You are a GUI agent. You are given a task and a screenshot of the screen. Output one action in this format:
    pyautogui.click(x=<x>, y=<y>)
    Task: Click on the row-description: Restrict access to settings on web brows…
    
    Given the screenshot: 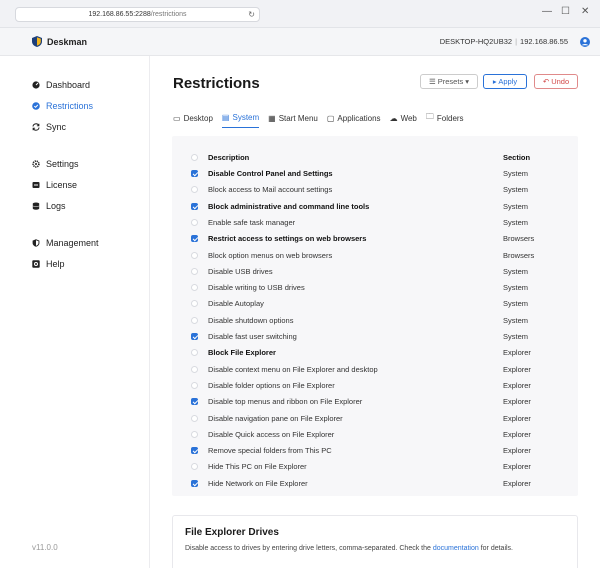 What is the action you would take?
    pyautogui.click(x=287, y=239)
    